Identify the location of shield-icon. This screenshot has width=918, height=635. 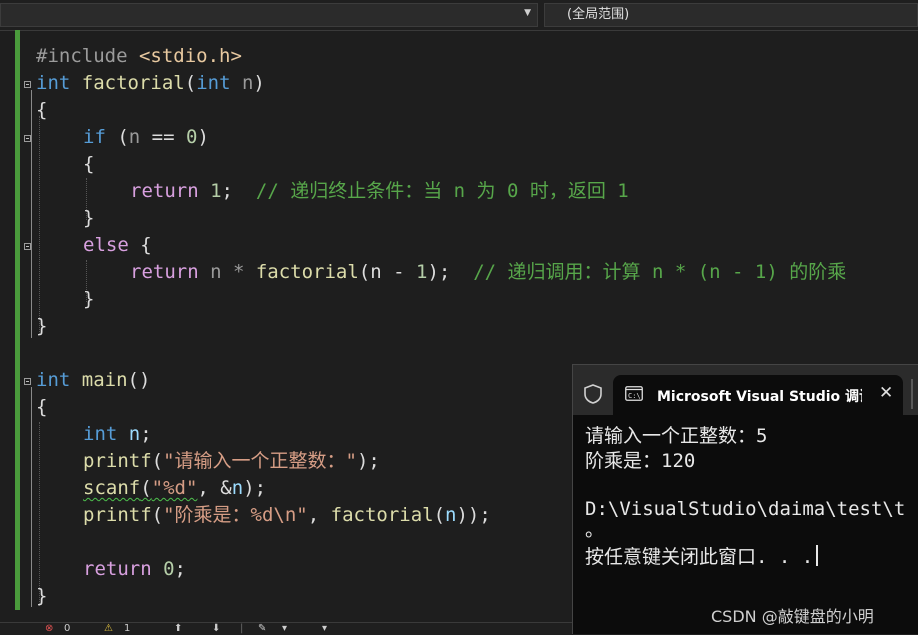
(593, 394).